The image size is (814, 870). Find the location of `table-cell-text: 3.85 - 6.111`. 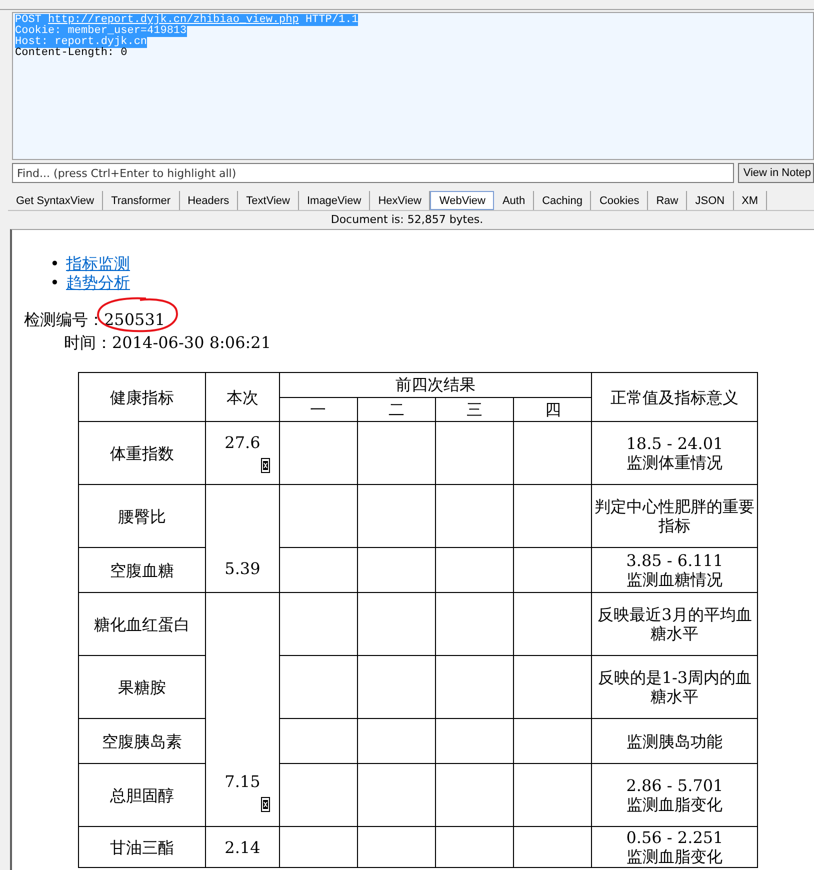

table-cell-text: 3.85 - 6.111 is located at coordinates (674, 560).